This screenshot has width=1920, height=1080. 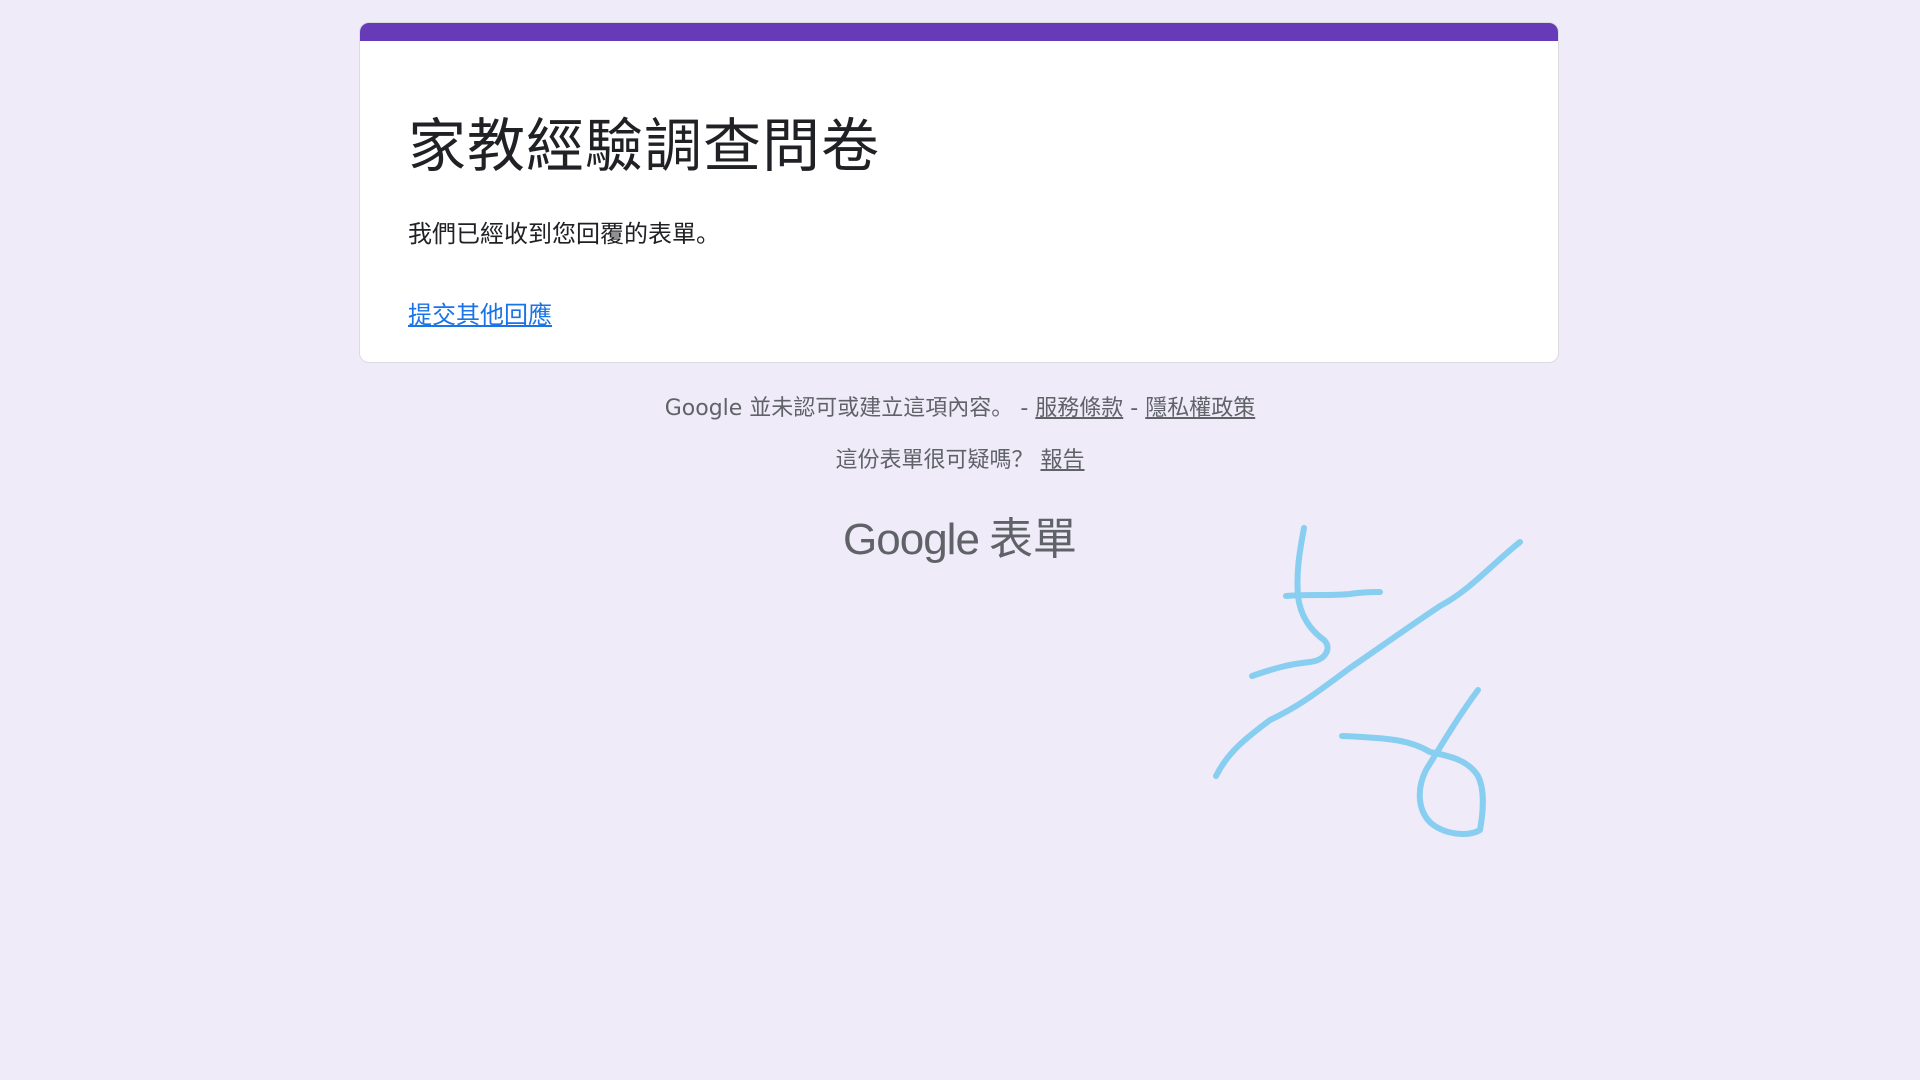 What do you see at coordinates (911, 539) in the screenshot?
I see `google-wordmark: Google` at bounding box center [911, 539].